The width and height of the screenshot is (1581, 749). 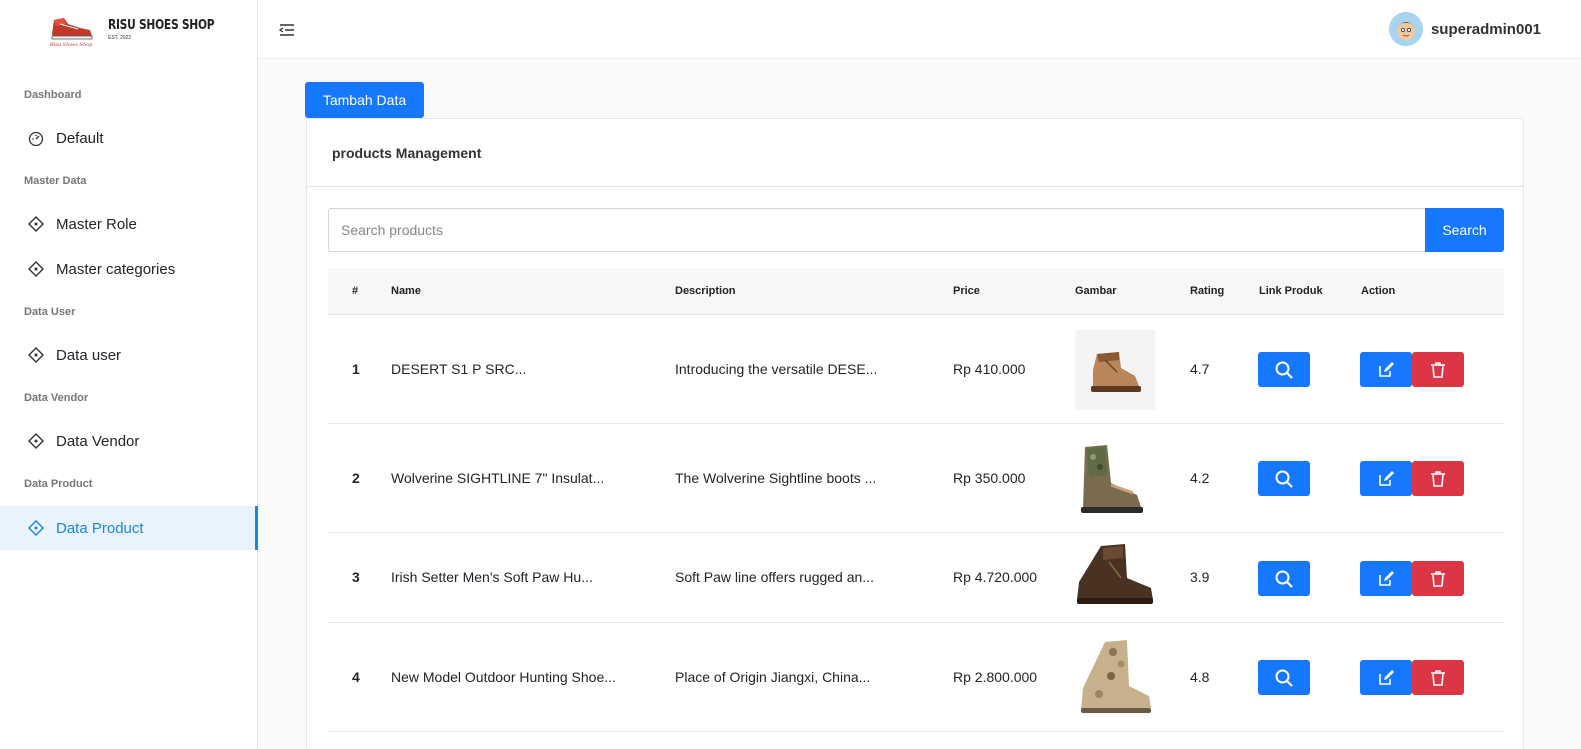 What do you see at coordinates (129, 138) in the screenshot?
I see `sidebar-item-default: Default` at bounding box center [129, 138].